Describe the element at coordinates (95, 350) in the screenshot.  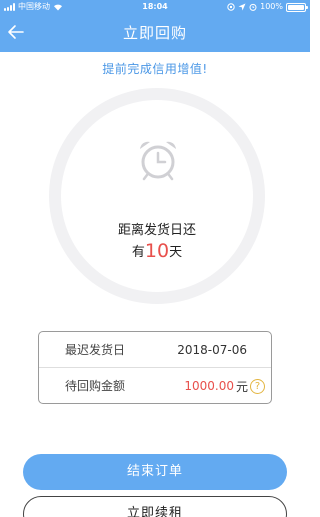
I see `ship-date-label: 最迟发货日` at that location.